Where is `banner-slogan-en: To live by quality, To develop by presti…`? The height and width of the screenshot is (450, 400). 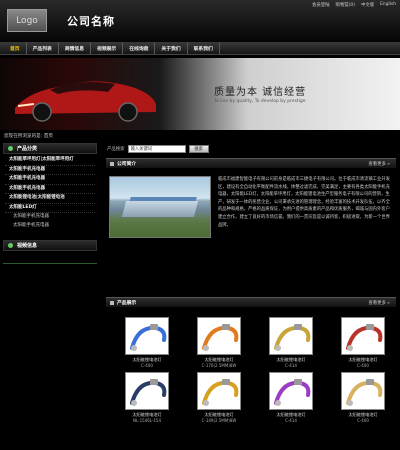 banner-slogan-en: To live by quality, To develop by presti… is located at coordinates (260, 101).